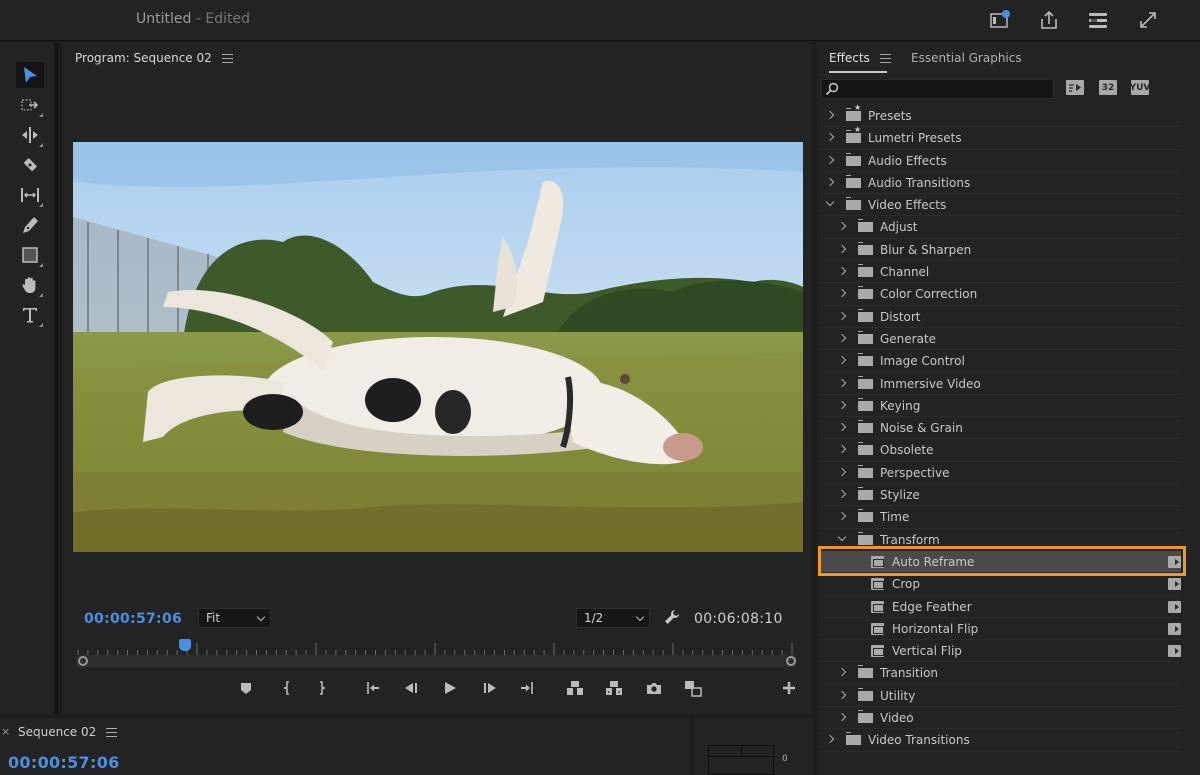 Image resolution: width=1200 pixels, height=775 pixels. What do you see at coordinates (1001, 161) in the screenshot?
I see `folder-item-audio-effects: Audio Effects` at bounding box center [1001, 161].